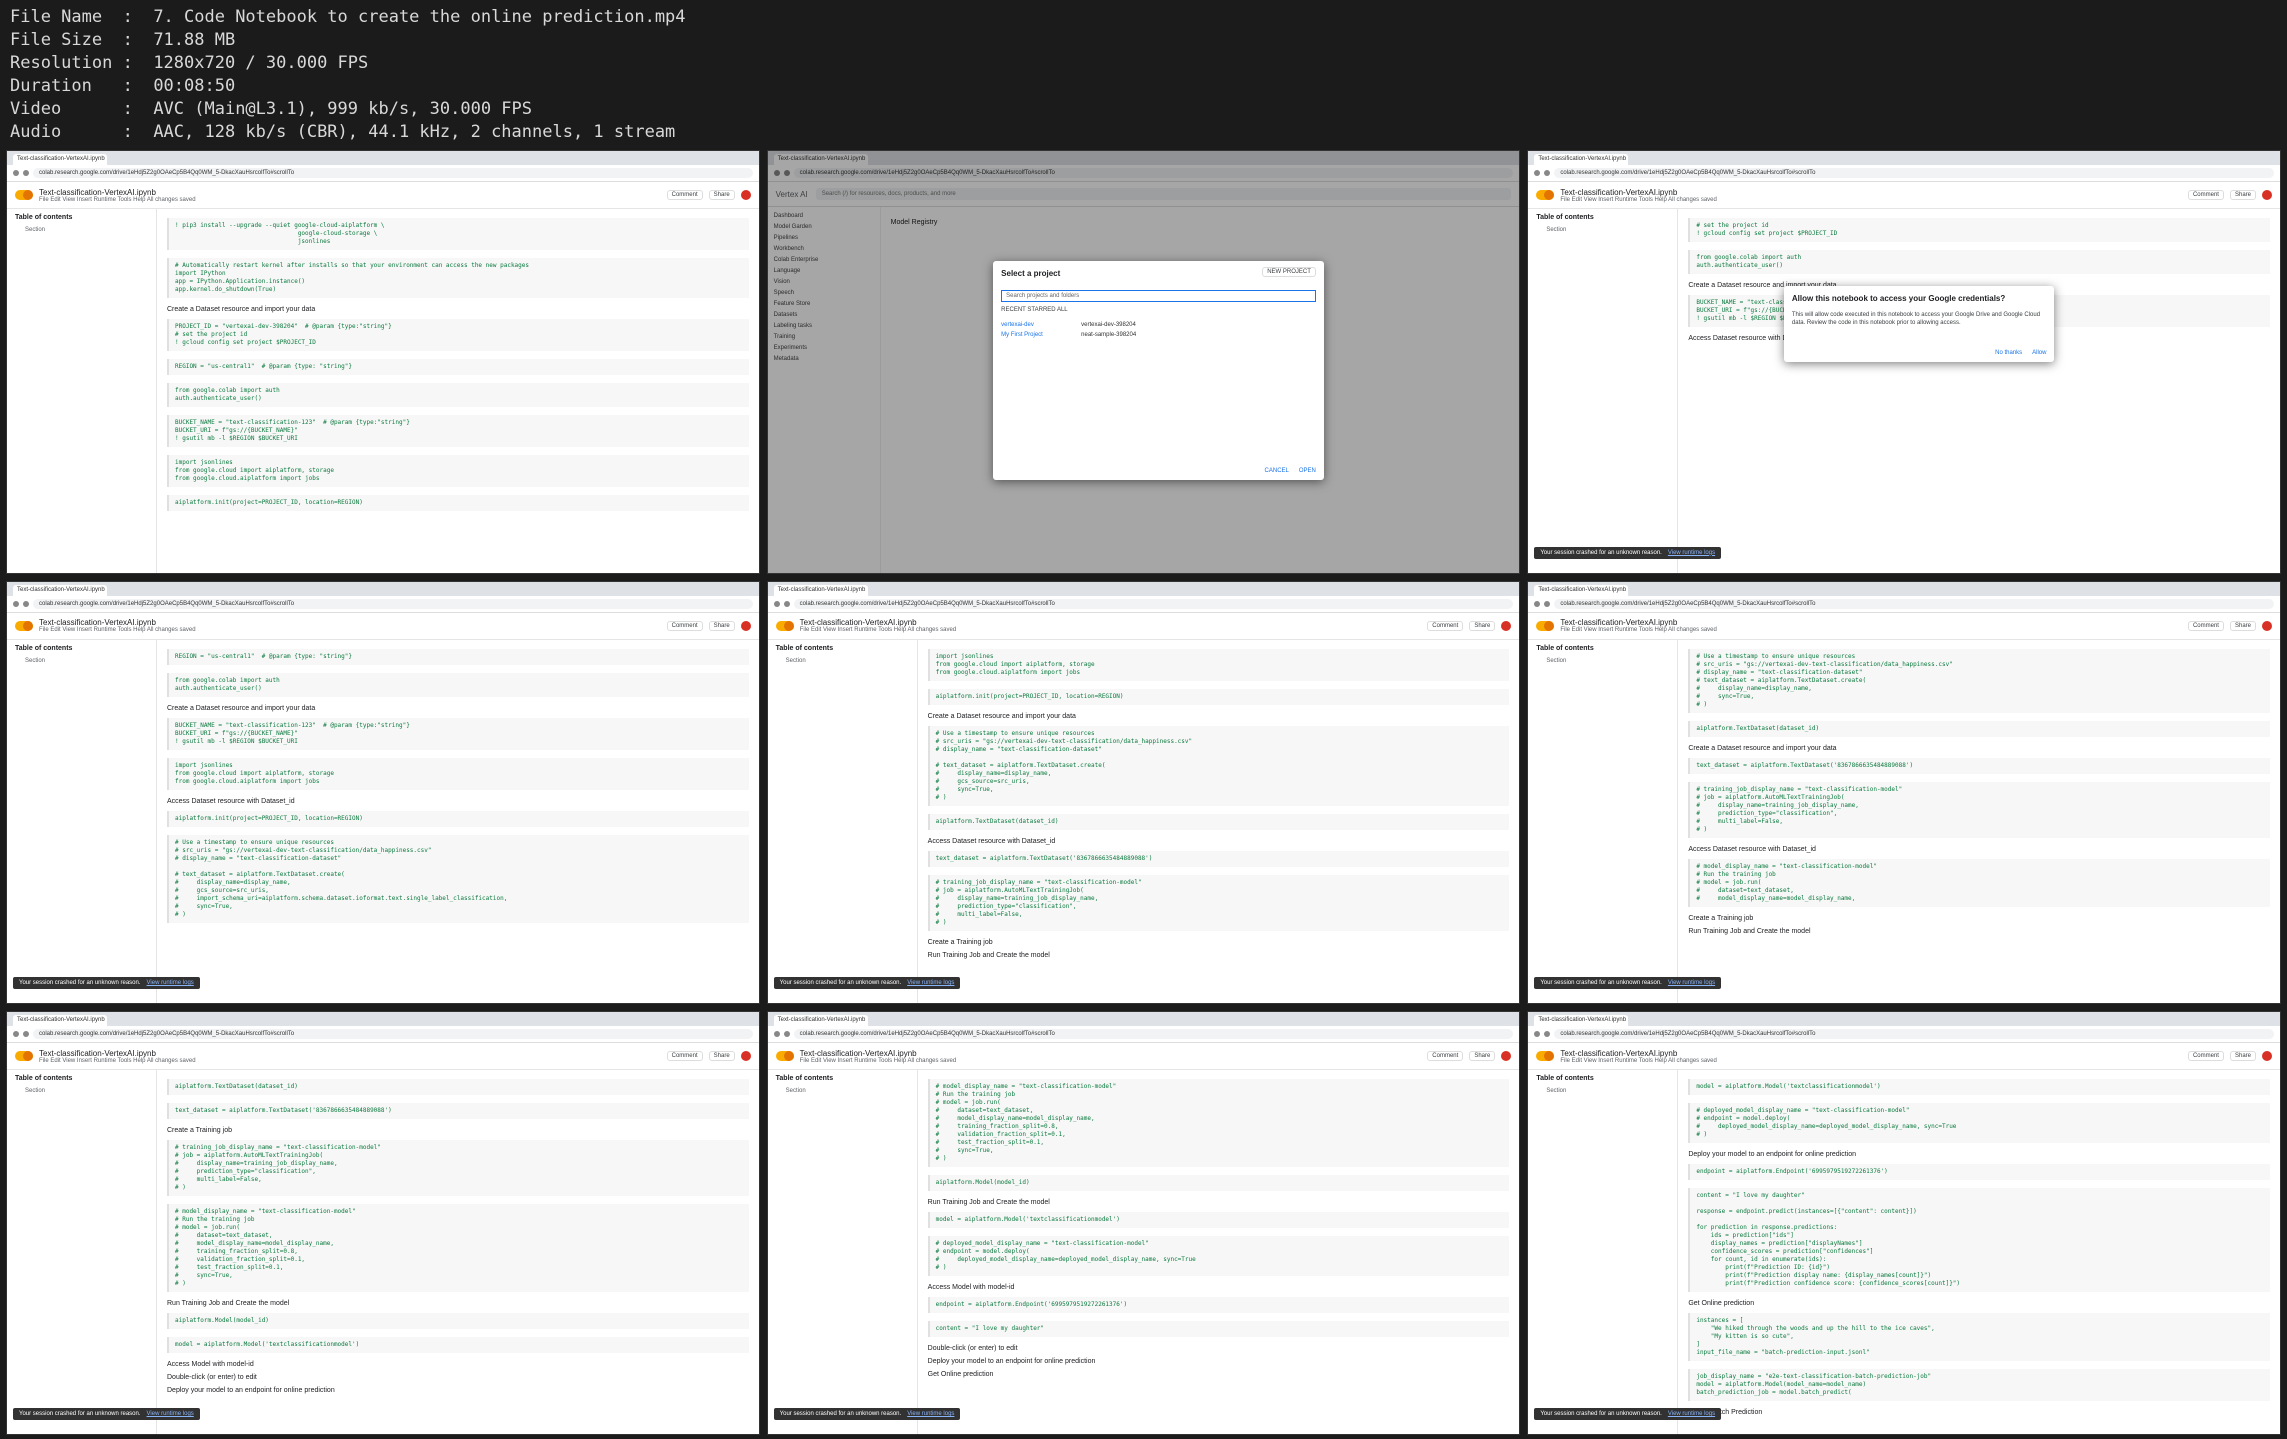 This screenshot has width=2287, height=1439. I want to click on project-row: vertexai-dev vertexai-dev-398204, so click(1158, 325).